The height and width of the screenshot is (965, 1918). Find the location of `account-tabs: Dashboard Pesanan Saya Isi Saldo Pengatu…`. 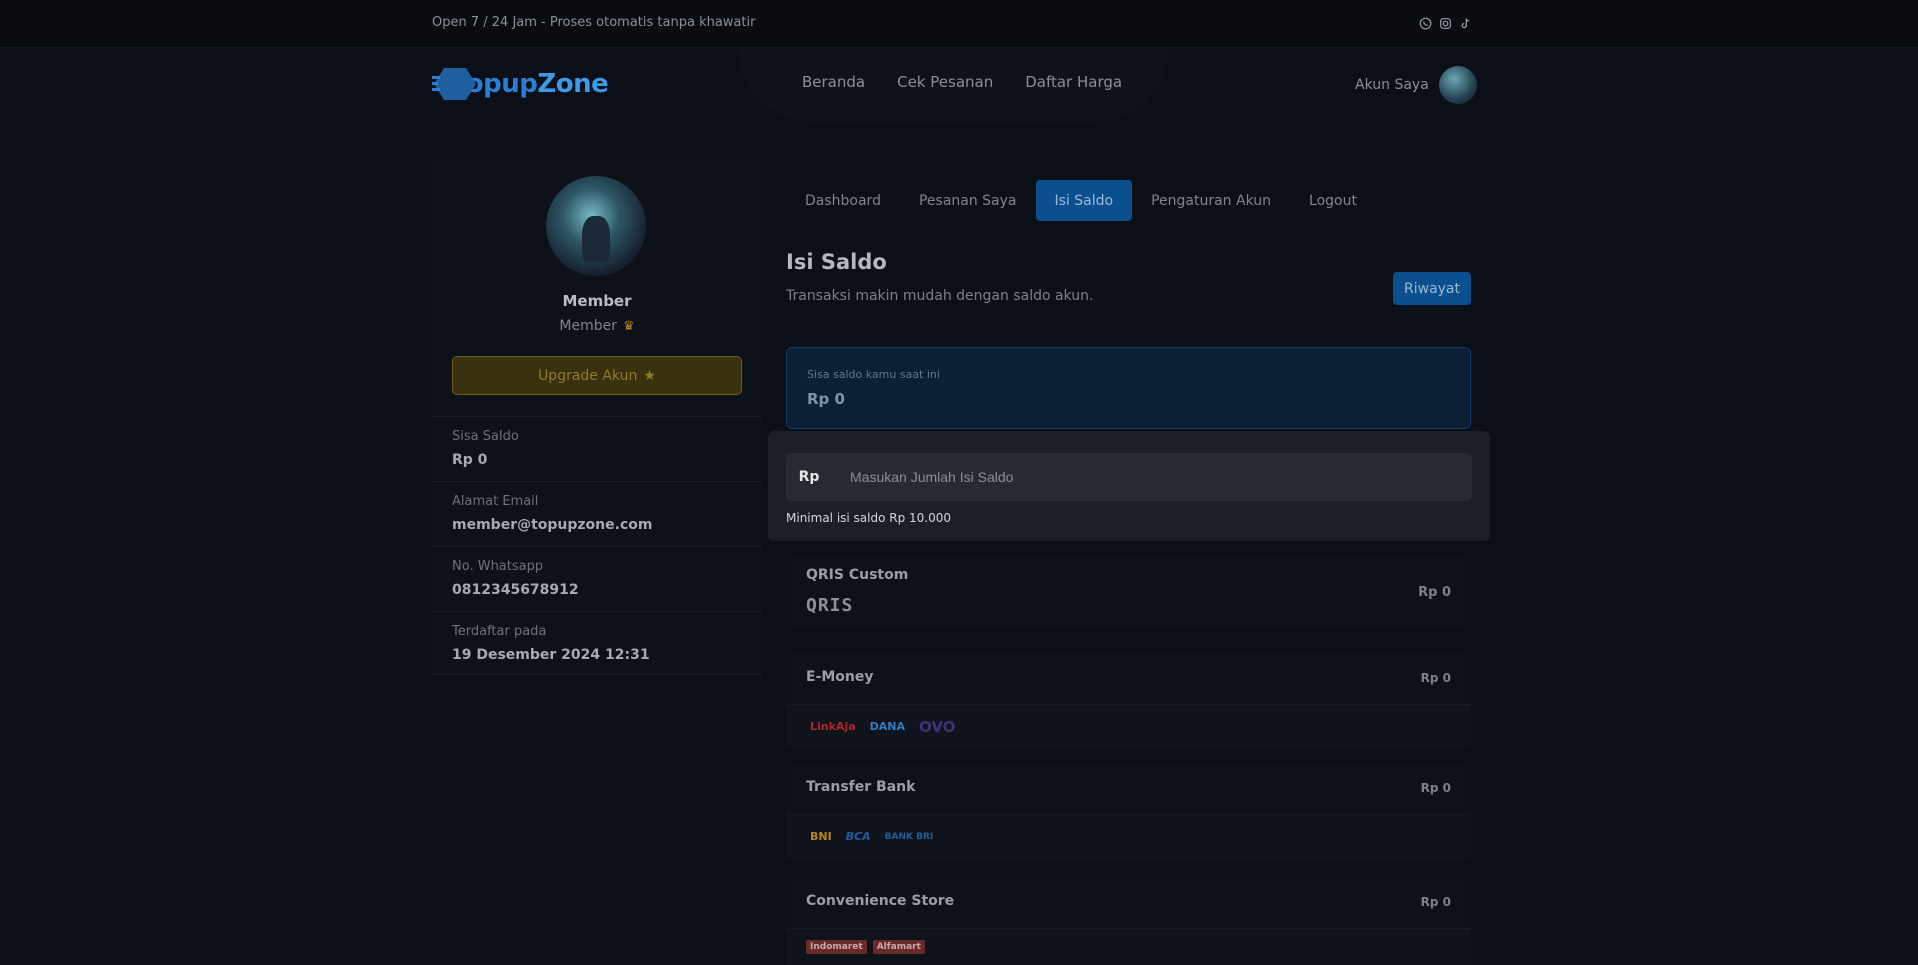

account-tabs: Dashboard Pesanan Saya Isi Saldo Pengatu… is located at coordinates (1081, 200).